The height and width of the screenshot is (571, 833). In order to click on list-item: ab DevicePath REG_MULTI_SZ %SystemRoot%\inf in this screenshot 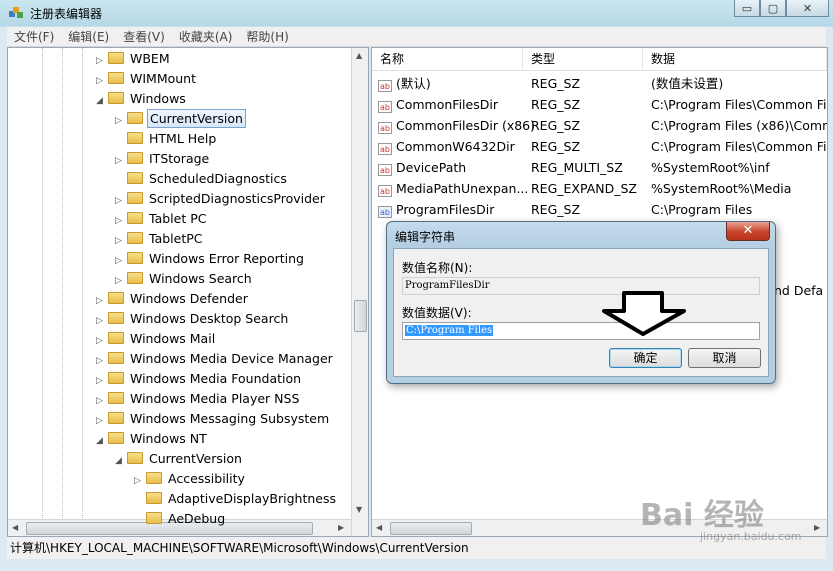, I will do `click(599, 167)`.